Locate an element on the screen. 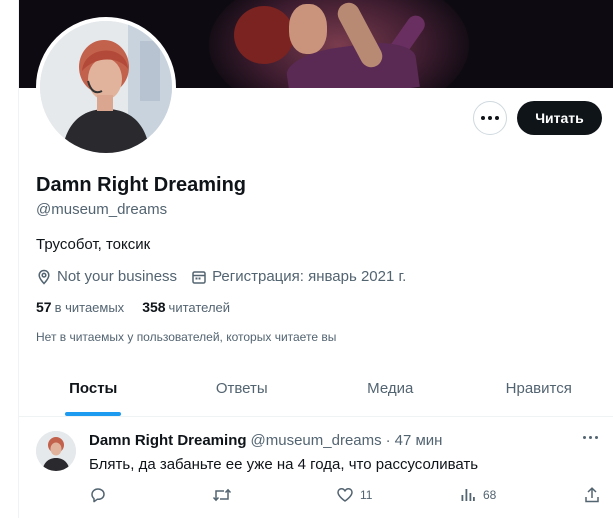 This screenshot has width=613, height=518. profile-name: Damn Right Dreaming is located at coordinates (141, 185).